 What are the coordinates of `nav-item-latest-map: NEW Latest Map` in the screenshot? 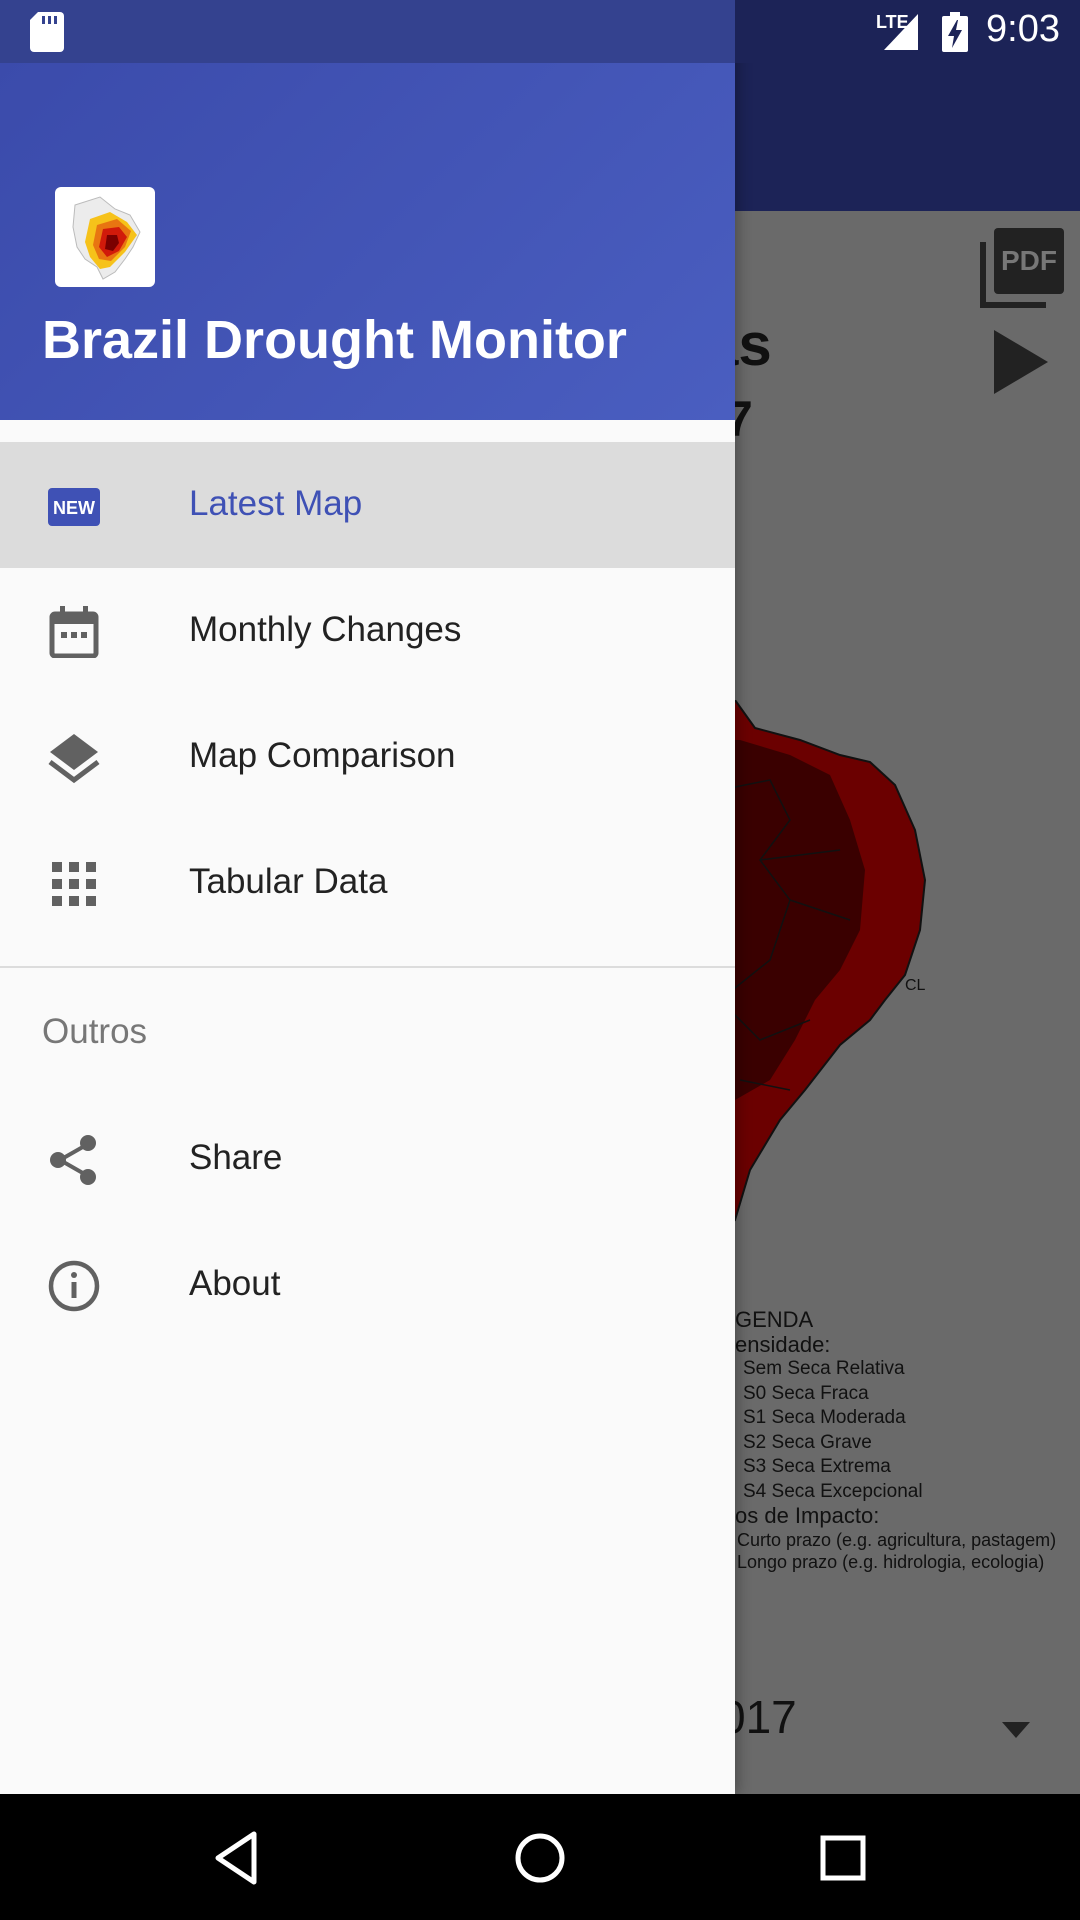 It's located at (367, 505).